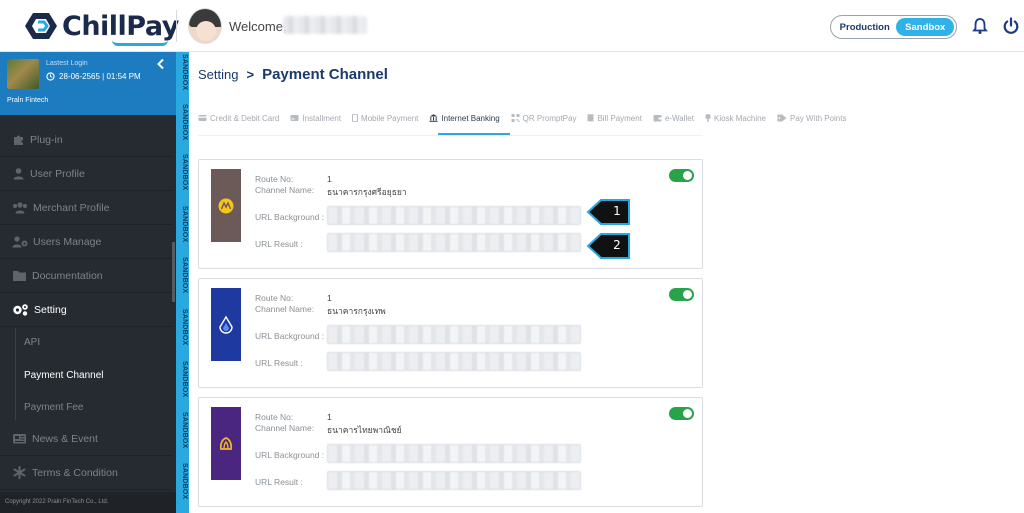  I want to click on tab-qr-promptpay: QR PromptPay, so click(549, 118).